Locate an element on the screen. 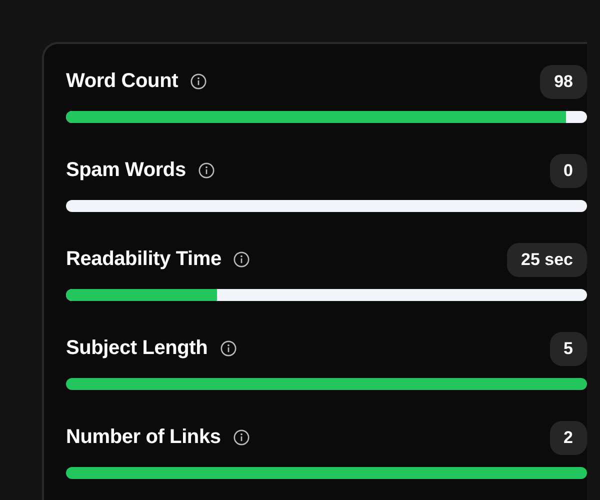 The width and height of the screenshot is (600, 500). metric-label: Number of Links is located at coordinates (143, 437).